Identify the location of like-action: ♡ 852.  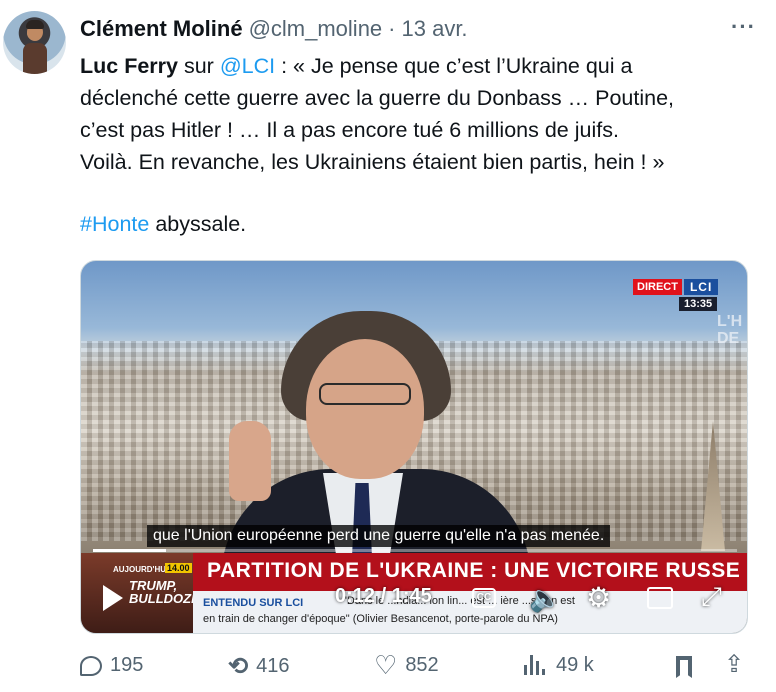
(406, 665).